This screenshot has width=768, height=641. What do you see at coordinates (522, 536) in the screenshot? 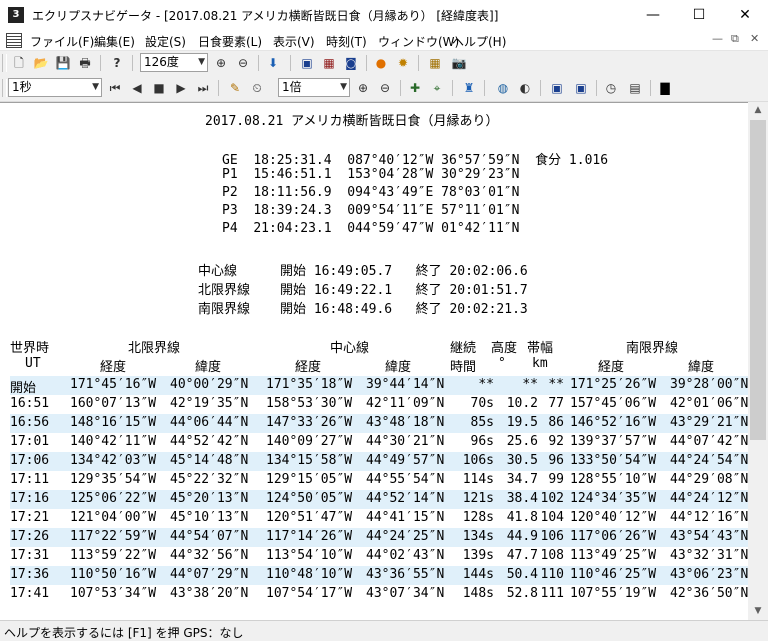
I see `row-altitude: 44.9` at bounding box center [522, 536].